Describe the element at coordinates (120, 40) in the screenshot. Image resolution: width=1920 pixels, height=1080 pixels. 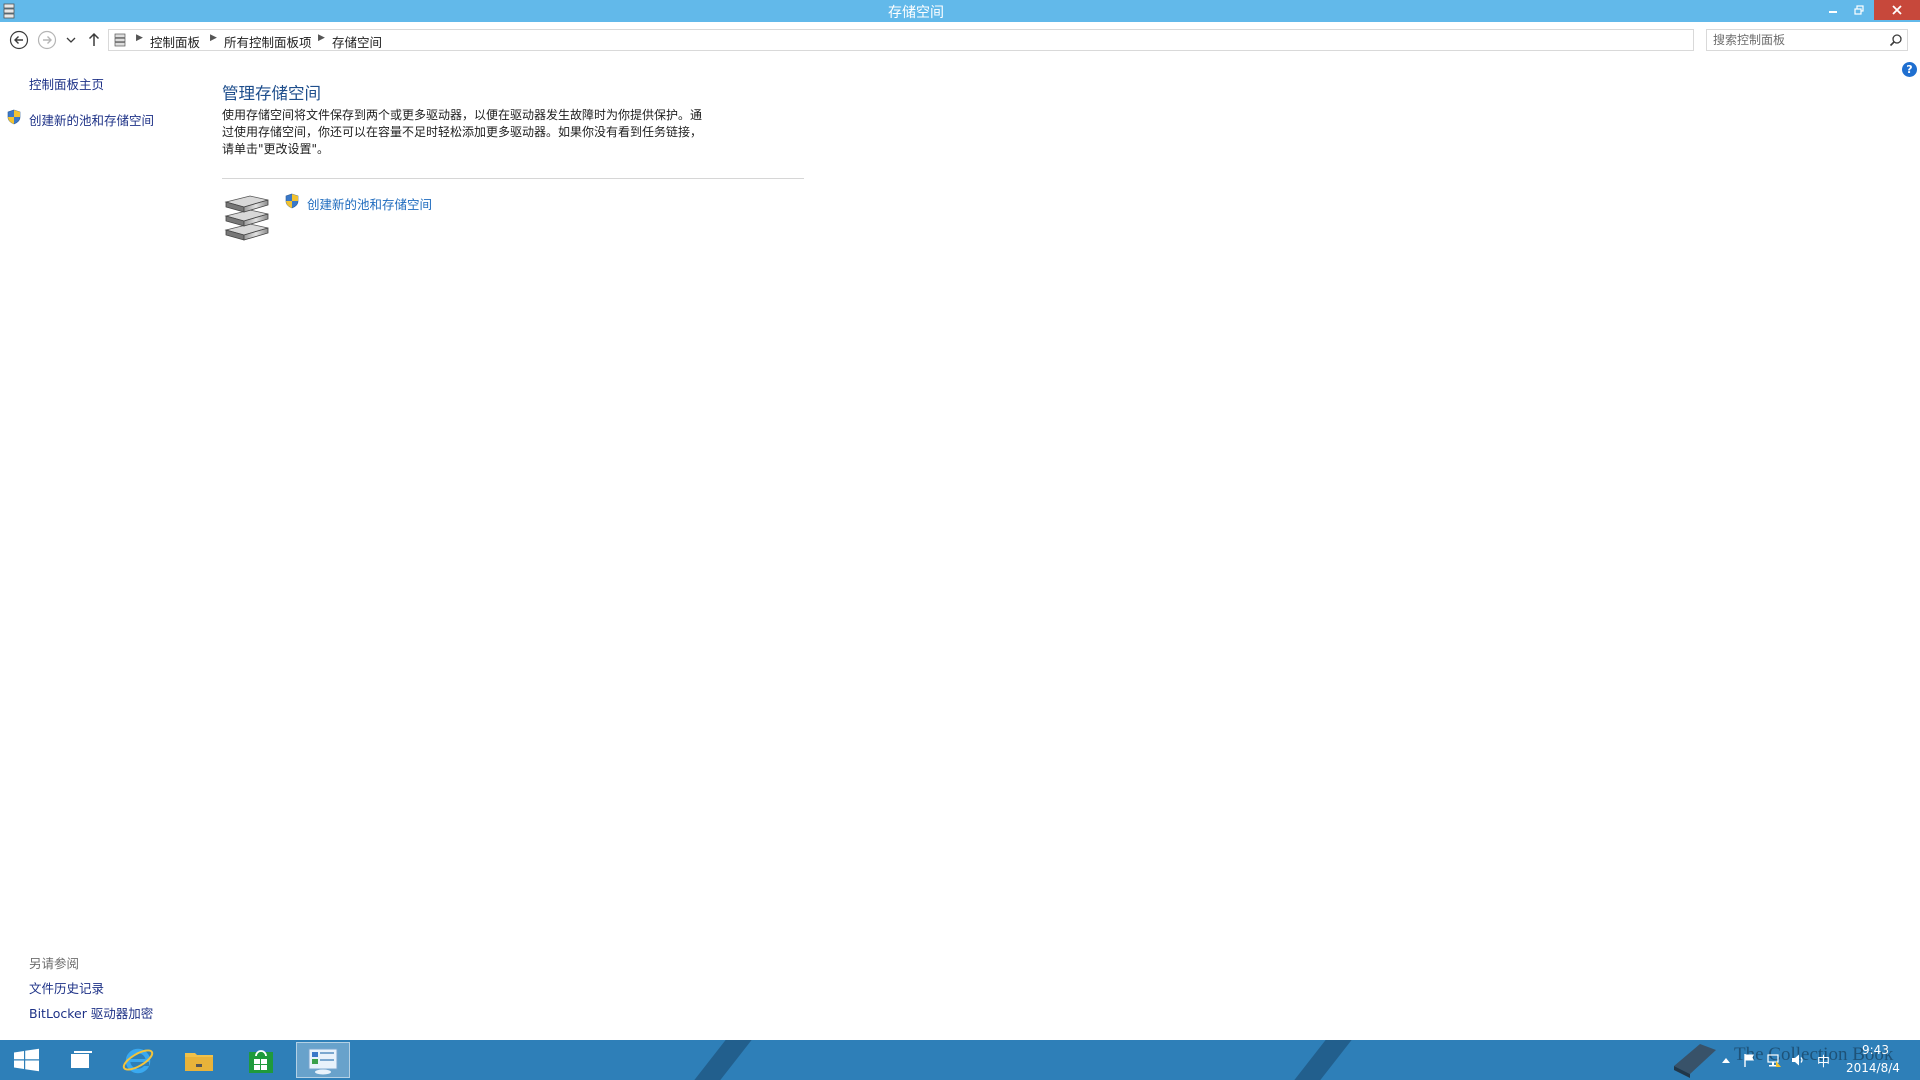
I see `storage-spaces-location-icon` at that location.